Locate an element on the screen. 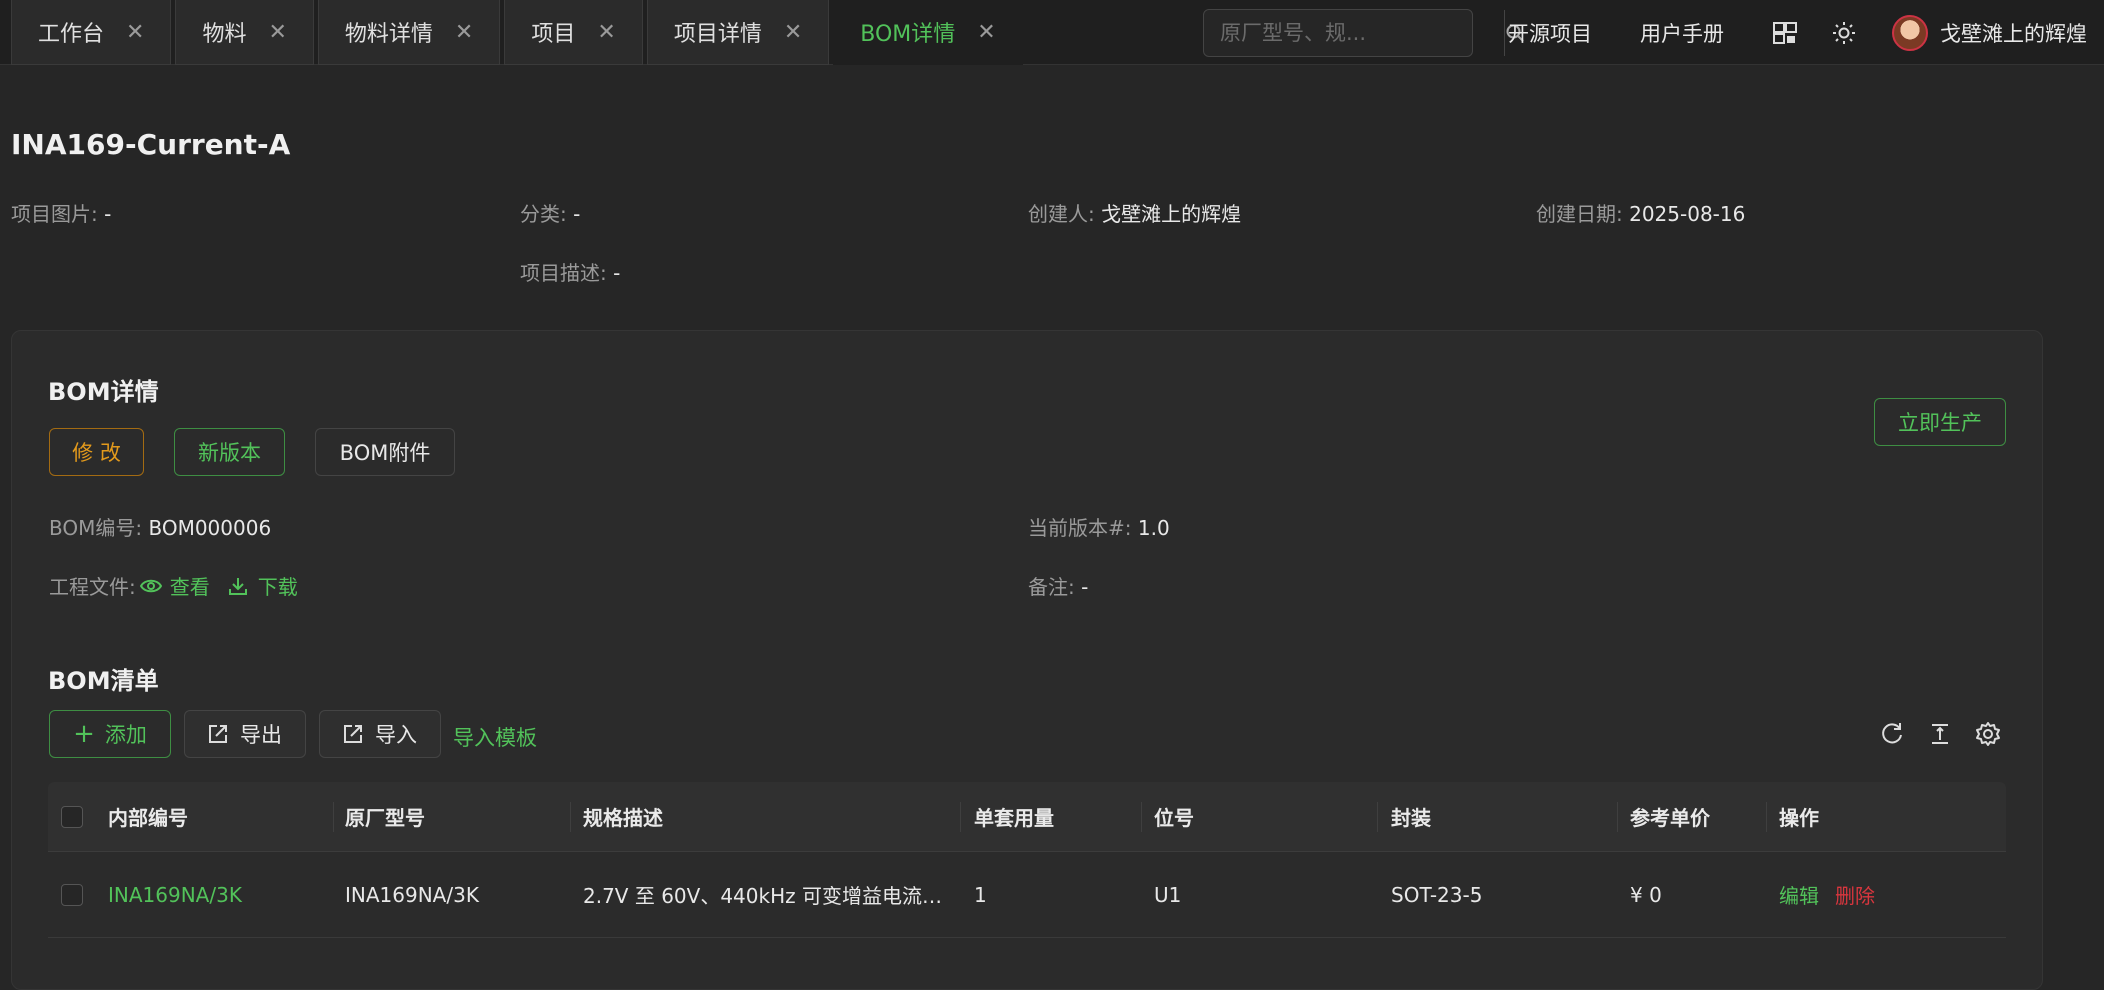 The height and width of the screenshot is (990, 2104). field-label: 项目描述: is located at coordinates (563, 273).